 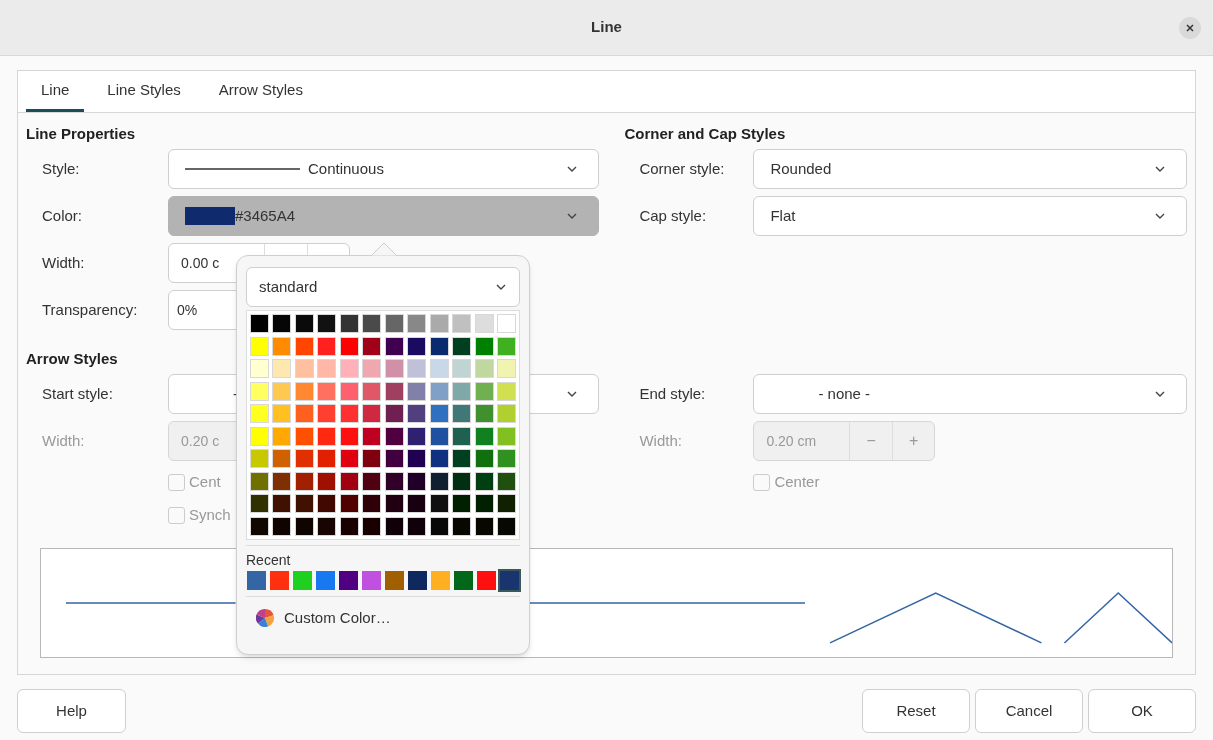 What do you see at coordinates (383, 287) in the screenshot?
I see `palette-dropdown: standard` at bounding box center [383, 287].